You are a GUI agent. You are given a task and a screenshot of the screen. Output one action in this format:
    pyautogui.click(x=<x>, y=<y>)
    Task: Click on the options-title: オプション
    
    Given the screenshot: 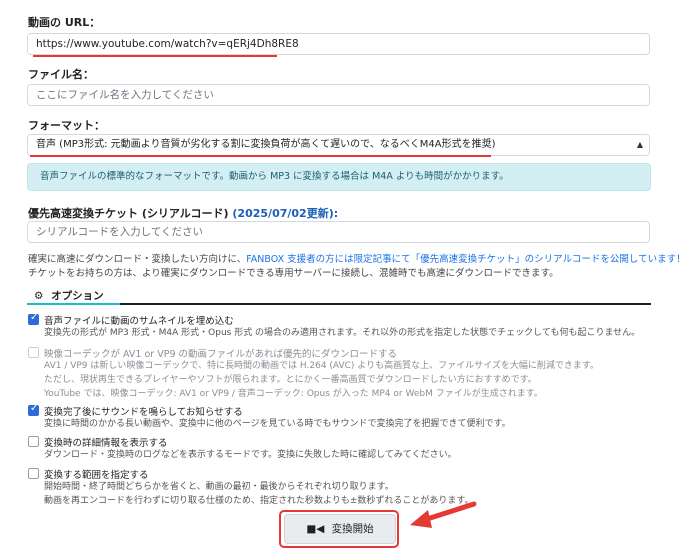 What is the action you would take?
    pyautogui.click(x=77, y=296)
    